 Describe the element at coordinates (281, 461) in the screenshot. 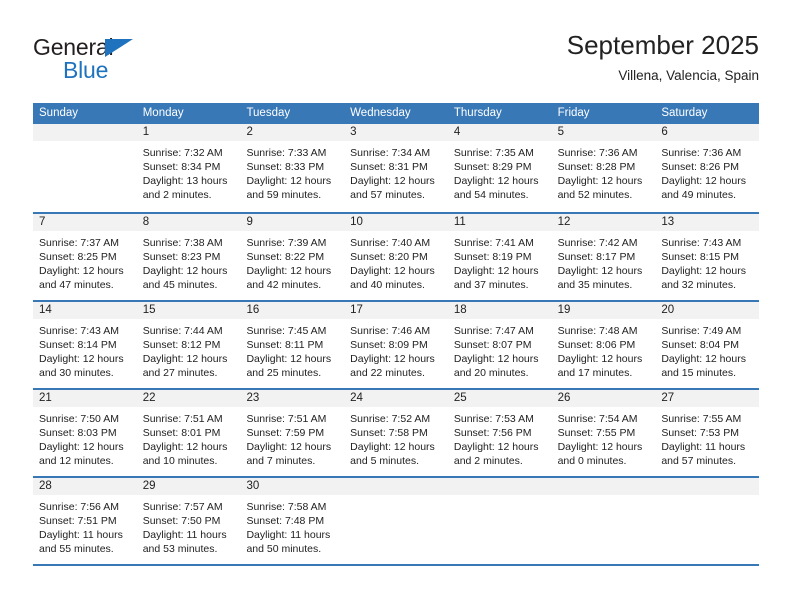

I see `daylight-text-line2: and 7 minutes.` at that location.